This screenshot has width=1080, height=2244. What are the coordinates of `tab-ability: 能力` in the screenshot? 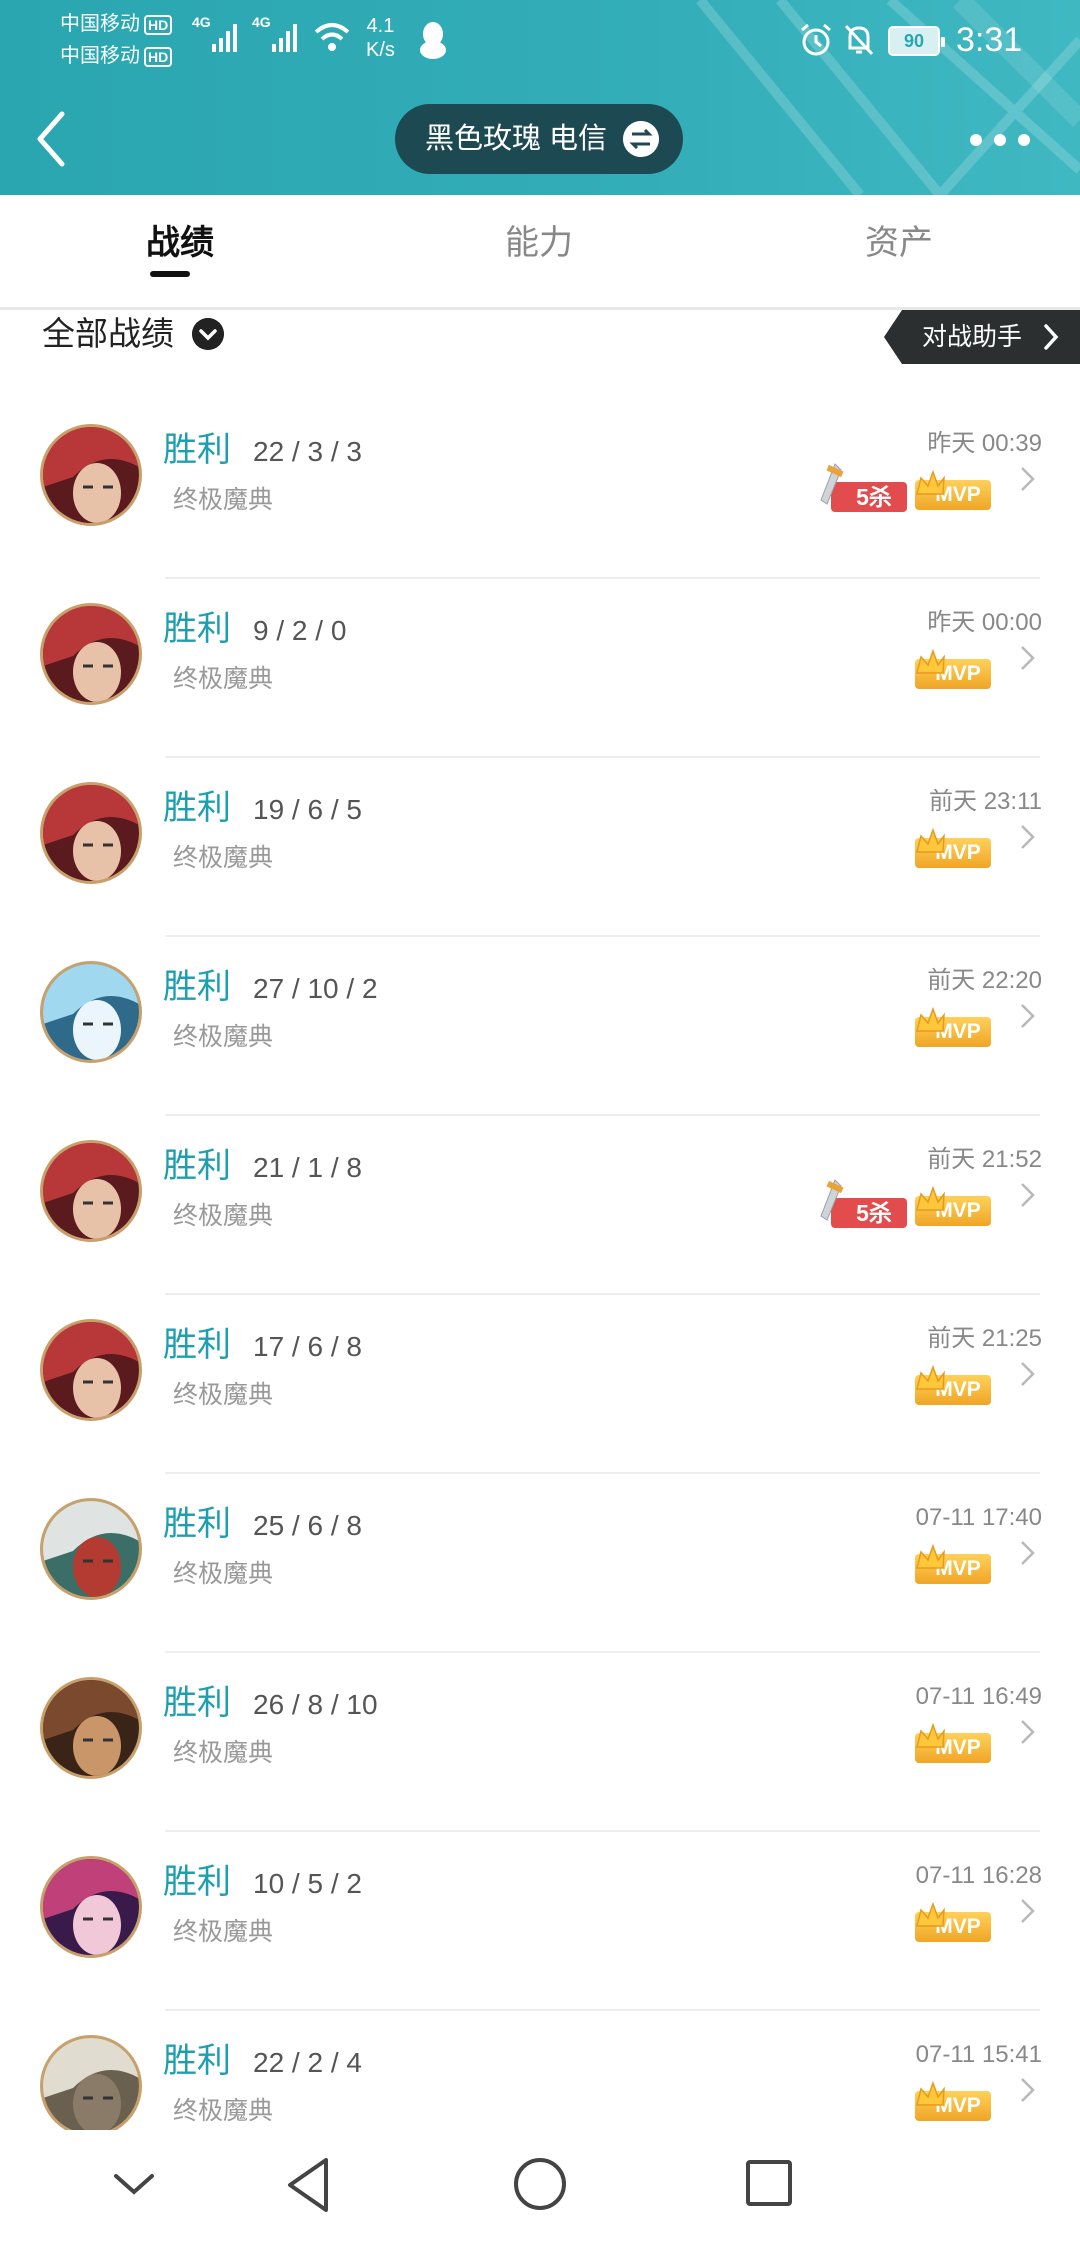 It's located at (539, 239).